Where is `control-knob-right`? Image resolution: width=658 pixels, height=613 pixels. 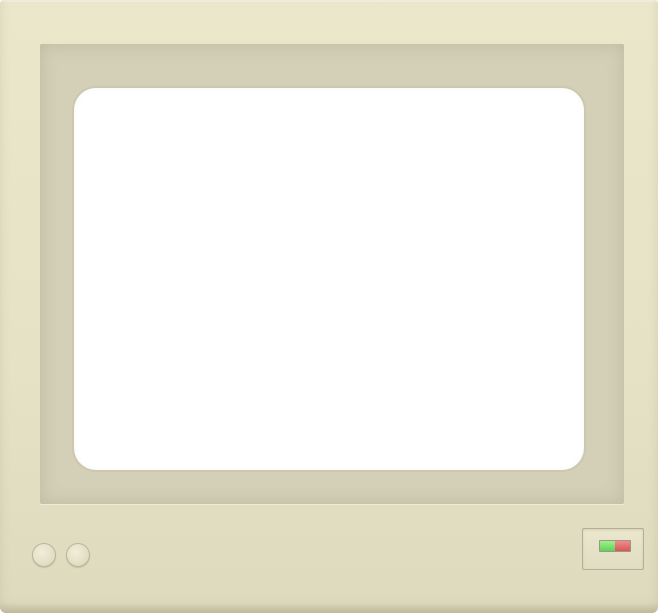
control-knob-right is located at coordinates (78, 555).